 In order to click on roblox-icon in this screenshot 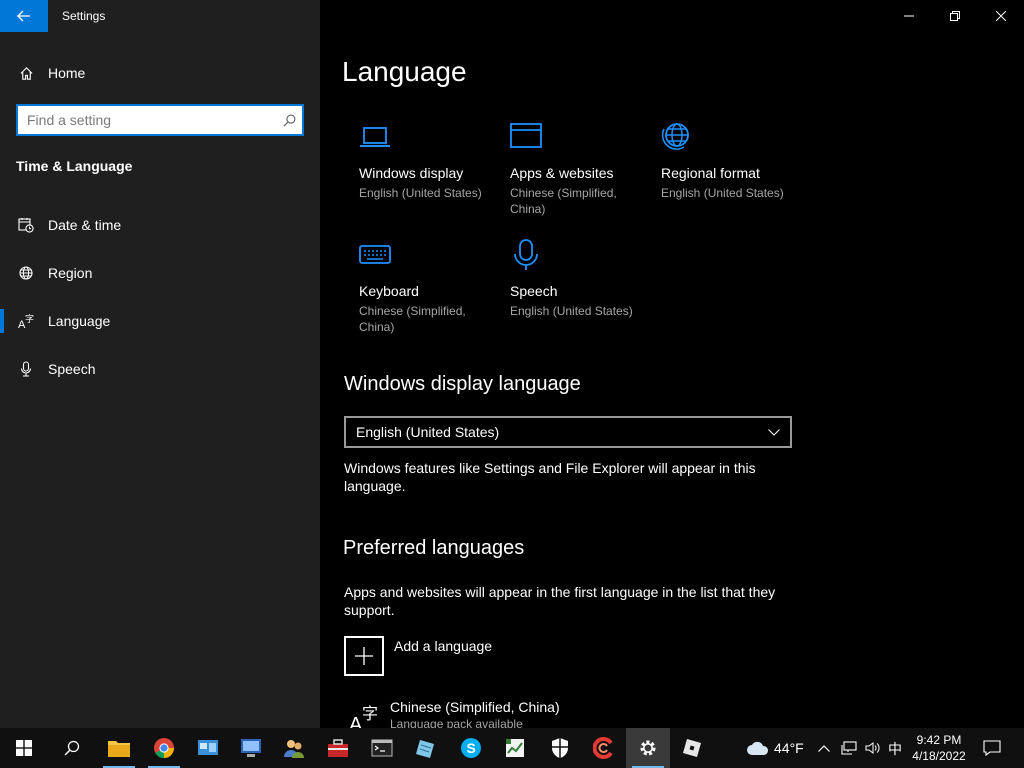, I will do `click(692, 748)`.